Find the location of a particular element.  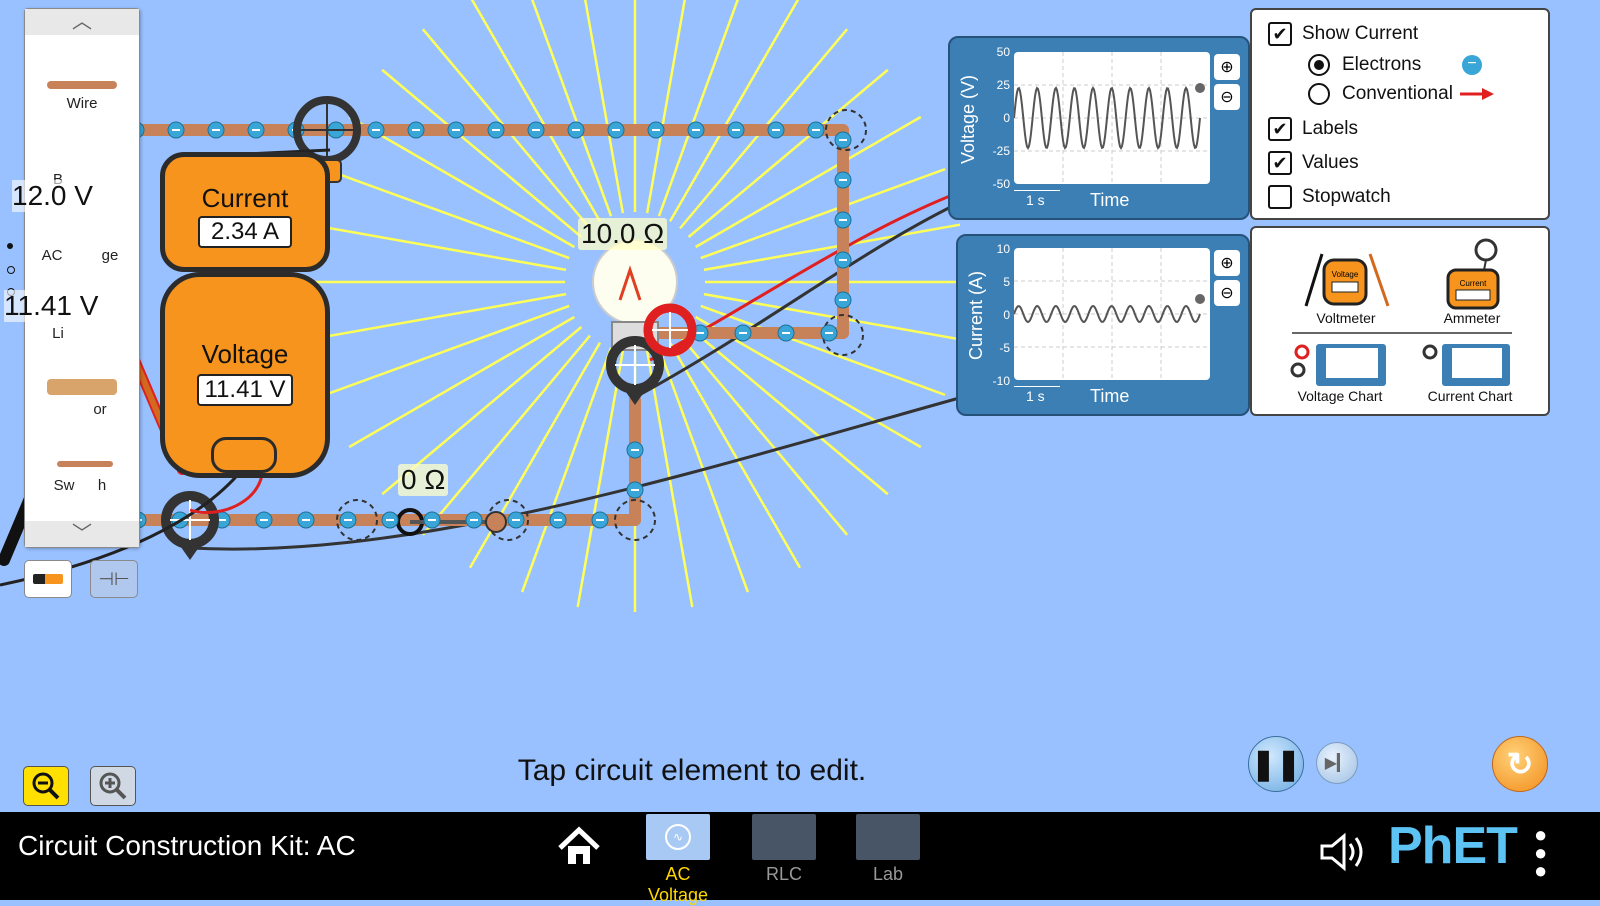

switch-tool-icon is located at coordinates (85, 464).